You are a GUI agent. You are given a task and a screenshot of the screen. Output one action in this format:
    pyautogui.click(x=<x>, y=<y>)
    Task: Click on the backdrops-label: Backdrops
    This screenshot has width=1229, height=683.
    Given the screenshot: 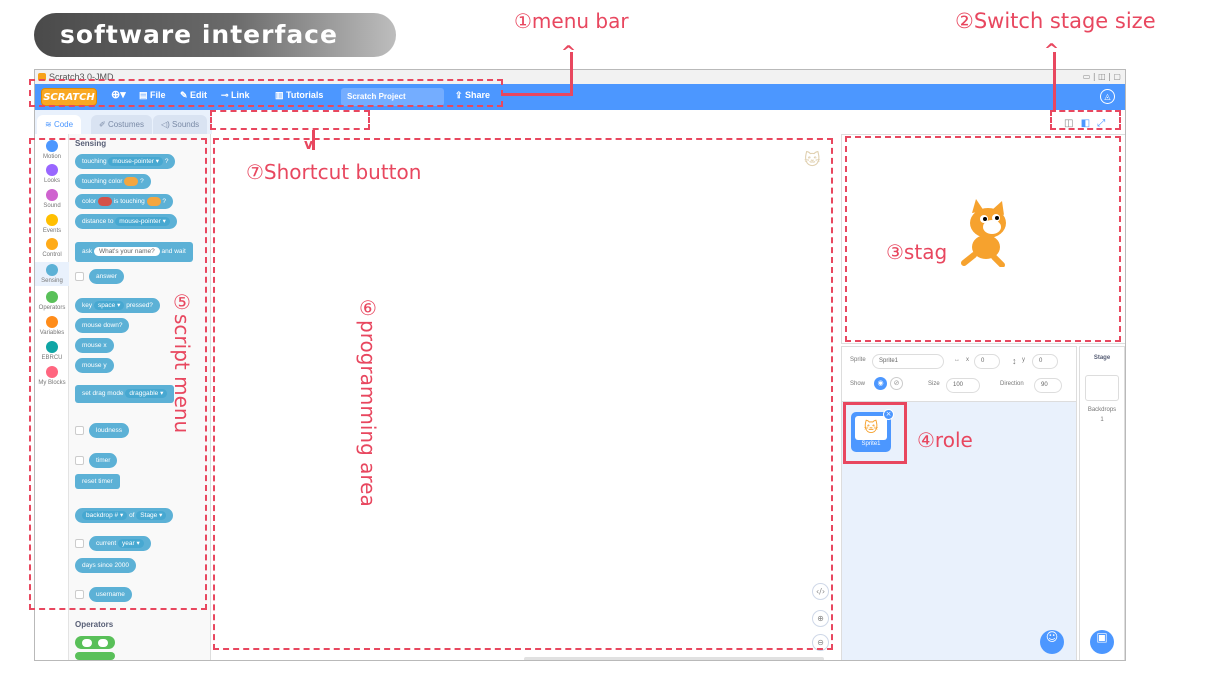 What is the action you would take?
    pyautogui.click(x=1102, y=410)
    